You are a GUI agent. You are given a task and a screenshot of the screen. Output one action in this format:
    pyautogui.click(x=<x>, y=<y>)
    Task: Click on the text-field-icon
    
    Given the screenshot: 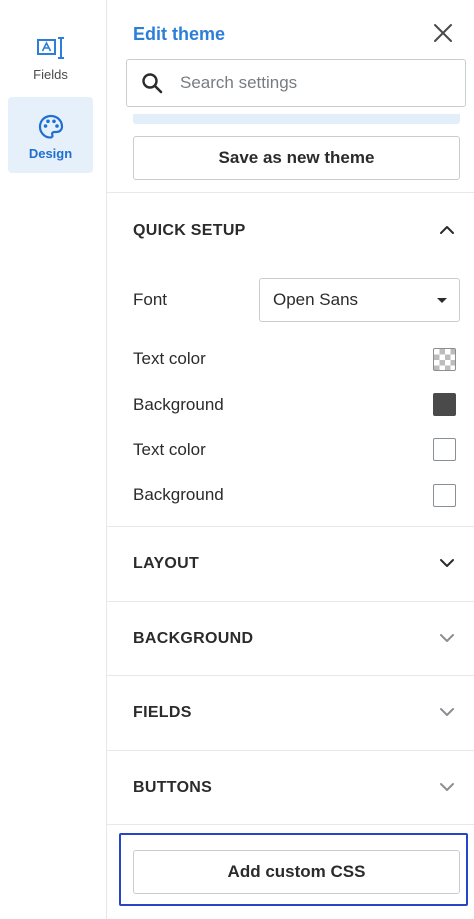 What is the action you would take?
    pyautogui.click(x=51, y=48)
    